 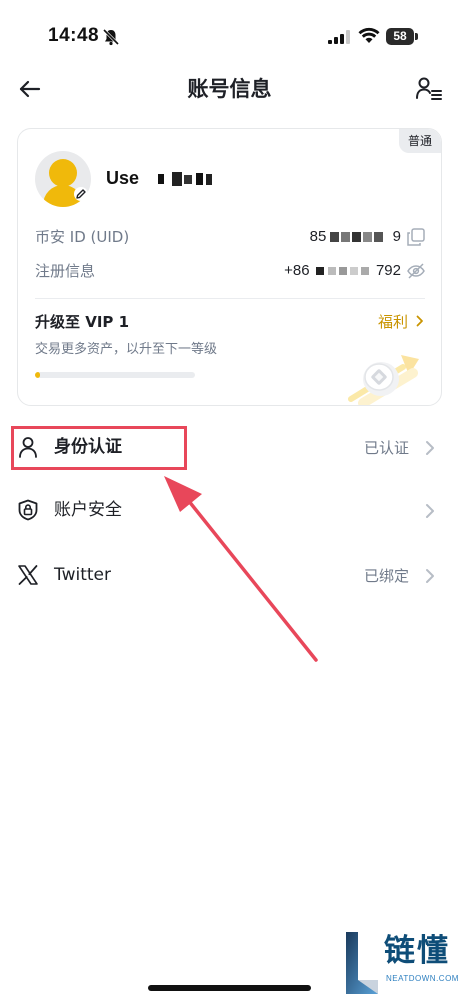 What do you see at coordinates (230, 271) in the screenshot?
I see `register-row: 注册信息 +86 792` at bounding box center [230, 271].